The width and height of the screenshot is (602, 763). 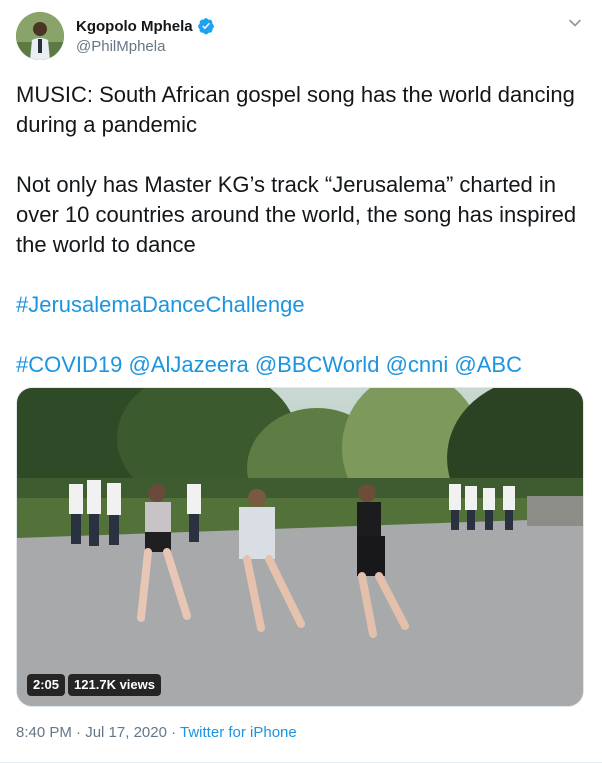 I want to click on chevron-down-icon, so click(x=575, y=23).